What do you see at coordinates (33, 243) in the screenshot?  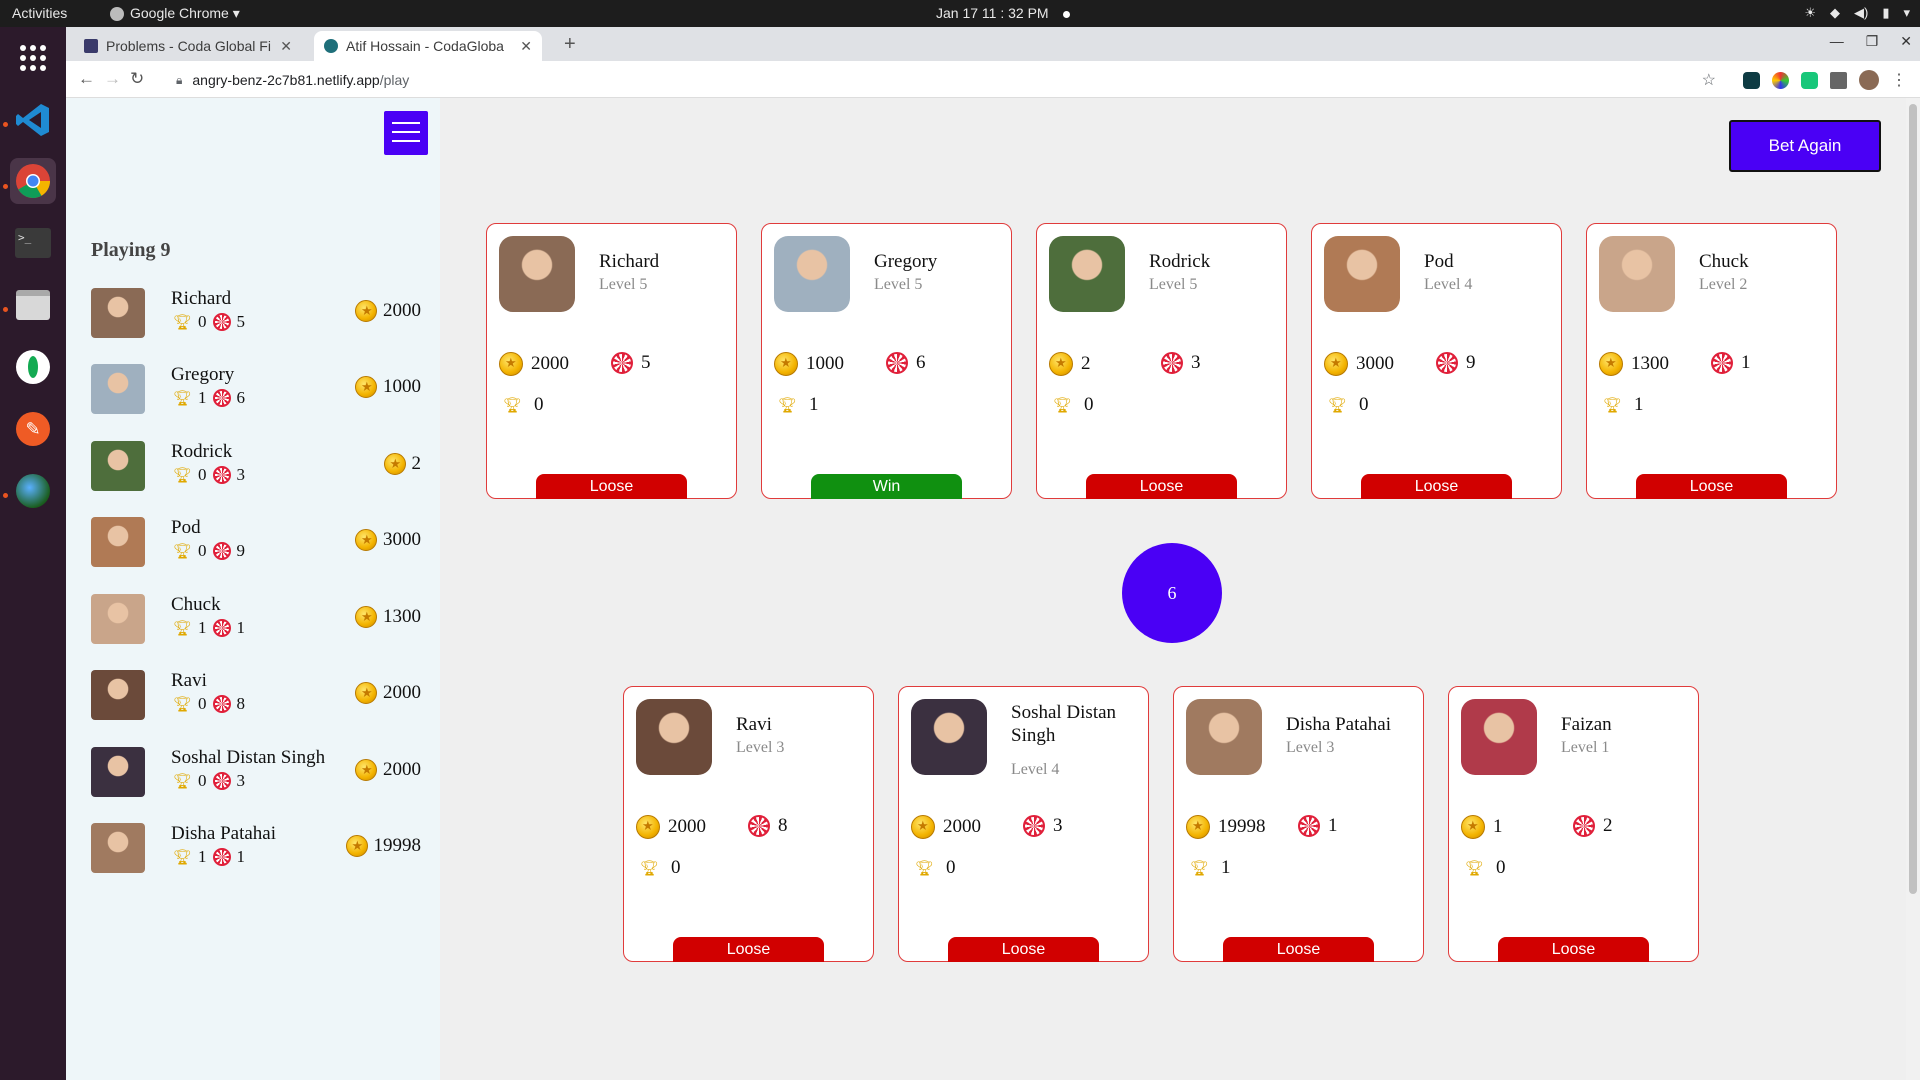 I see `terminal-icon: >_` at bounding box center [33, 243].